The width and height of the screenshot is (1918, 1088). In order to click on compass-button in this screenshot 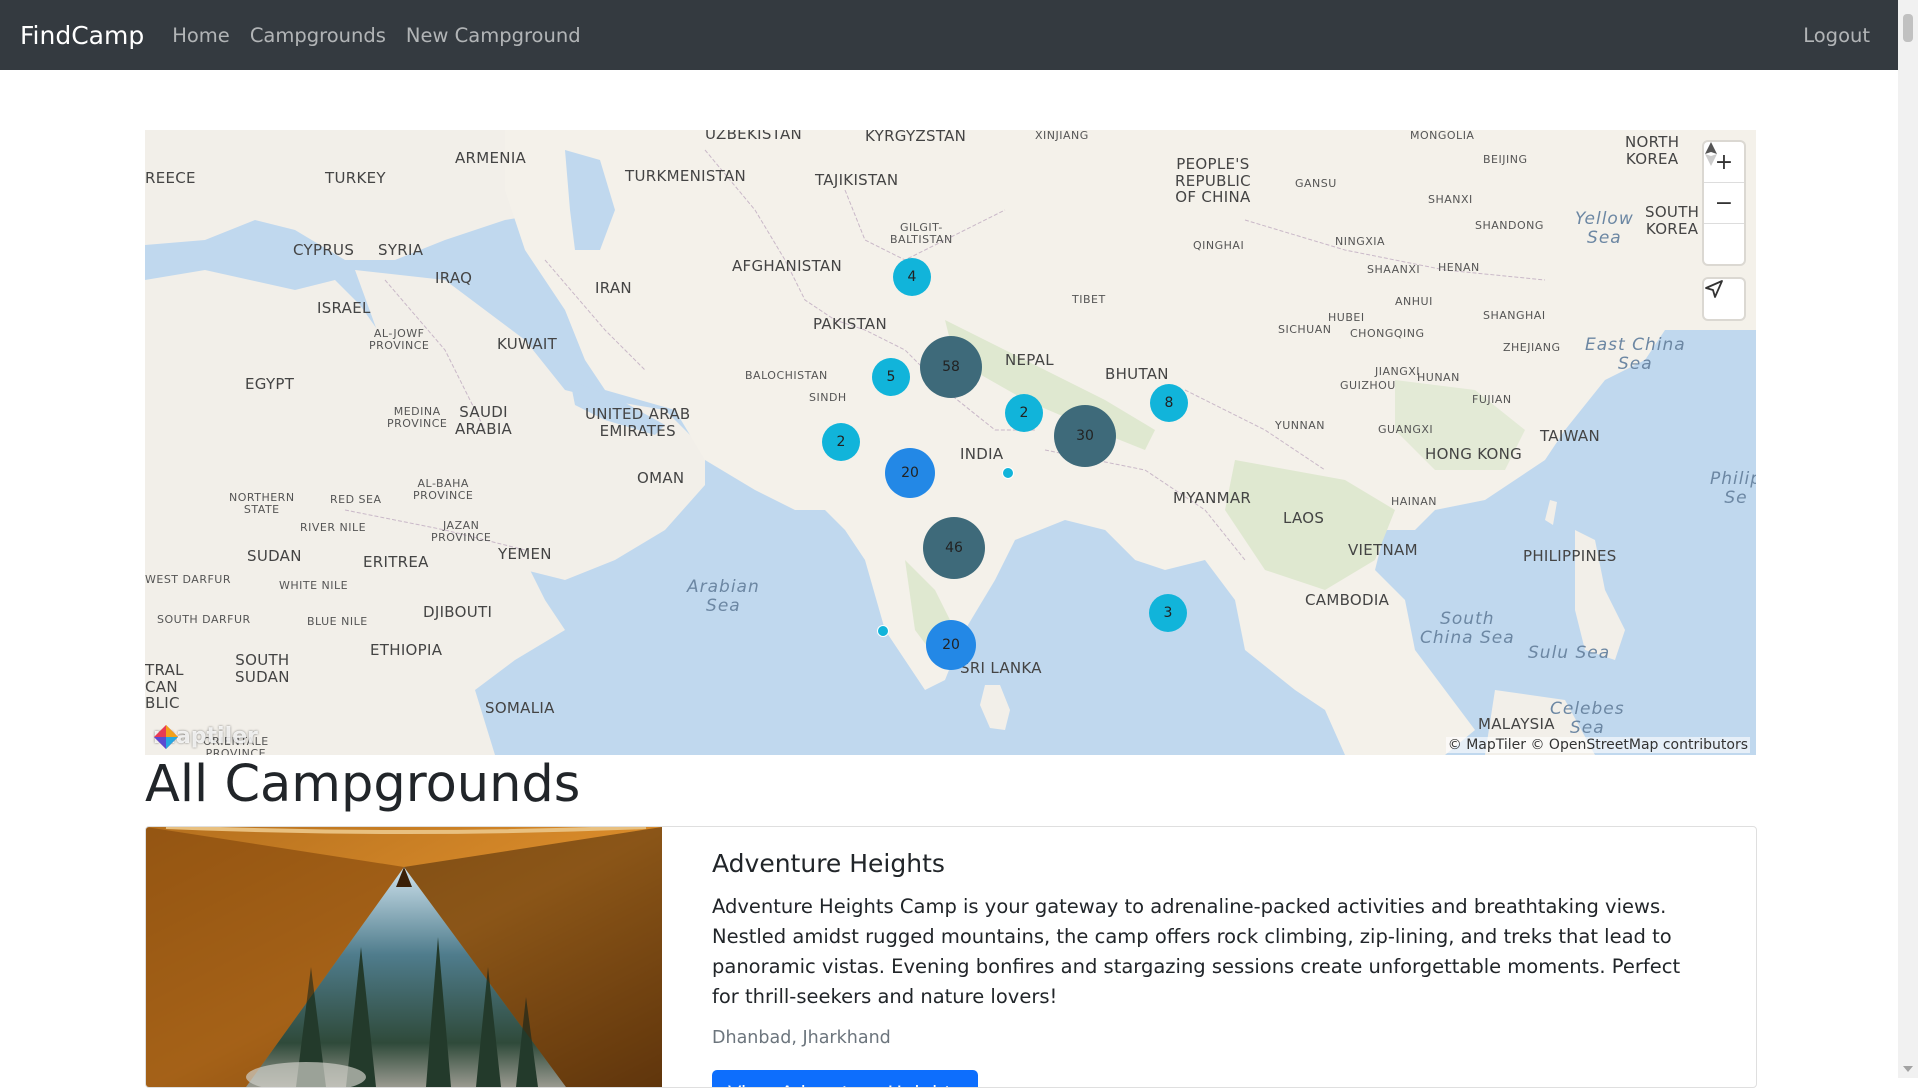, I will do `click(1724, 203)`.